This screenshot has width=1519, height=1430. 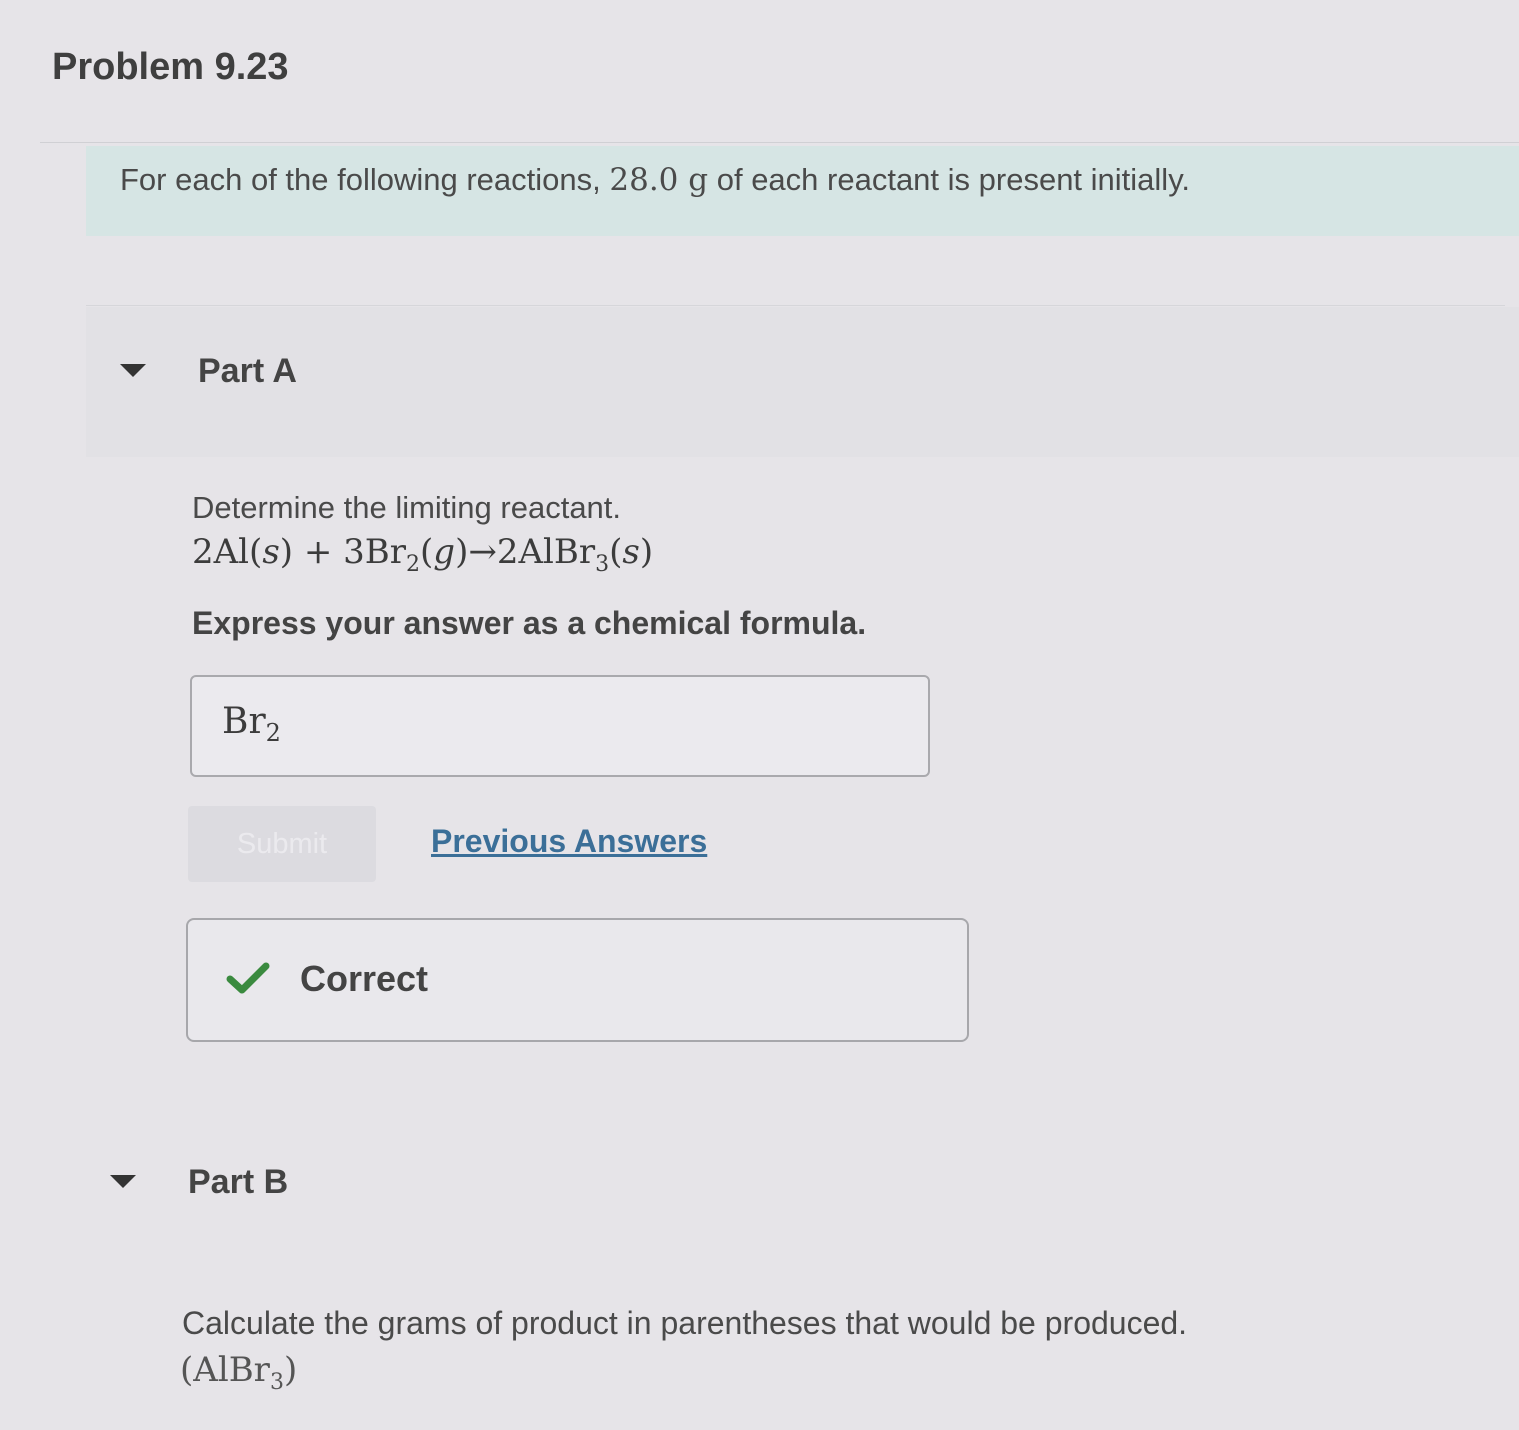 What do you see at coordinates (779, 142) in the screenshot?
I see `divider-top` at bounding box center [779, 142].